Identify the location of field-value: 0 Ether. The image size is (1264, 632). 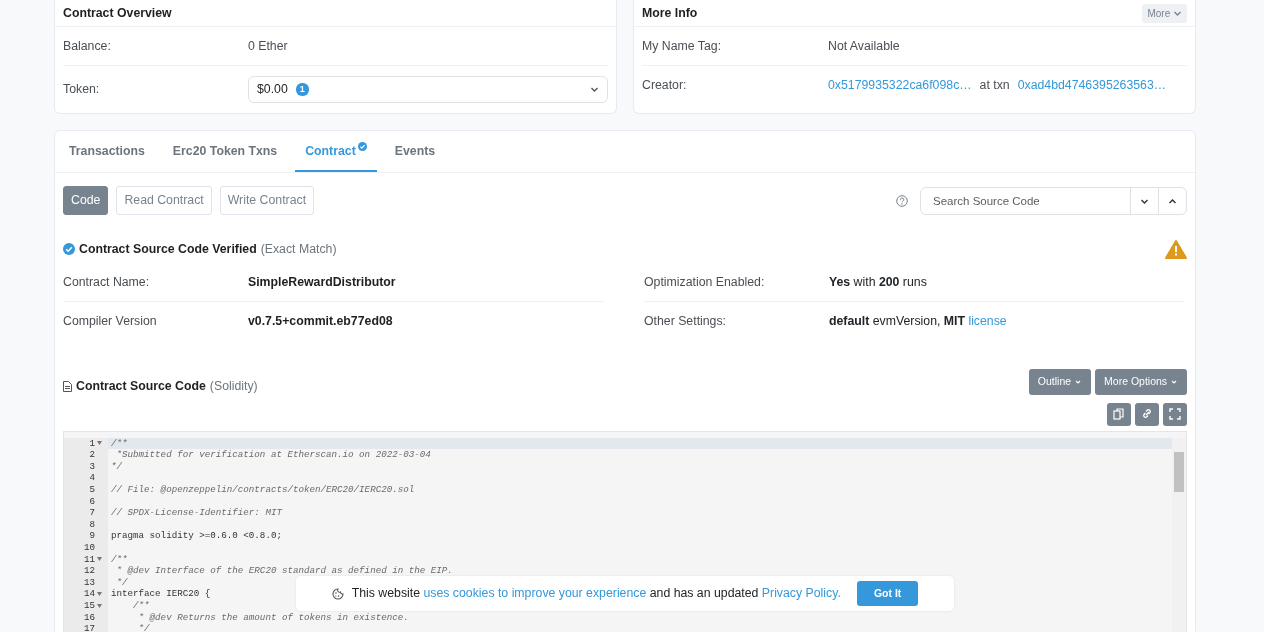
(268, 46).